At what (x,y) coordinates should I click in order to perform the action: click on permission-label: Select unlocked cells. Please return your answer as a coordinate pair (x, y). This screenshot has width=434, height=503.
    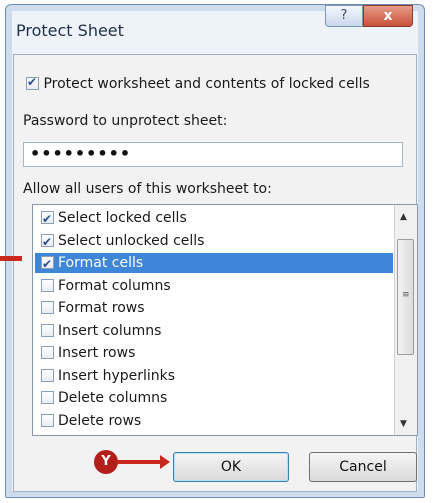
    Looking at the image, I should click on (131, 240).